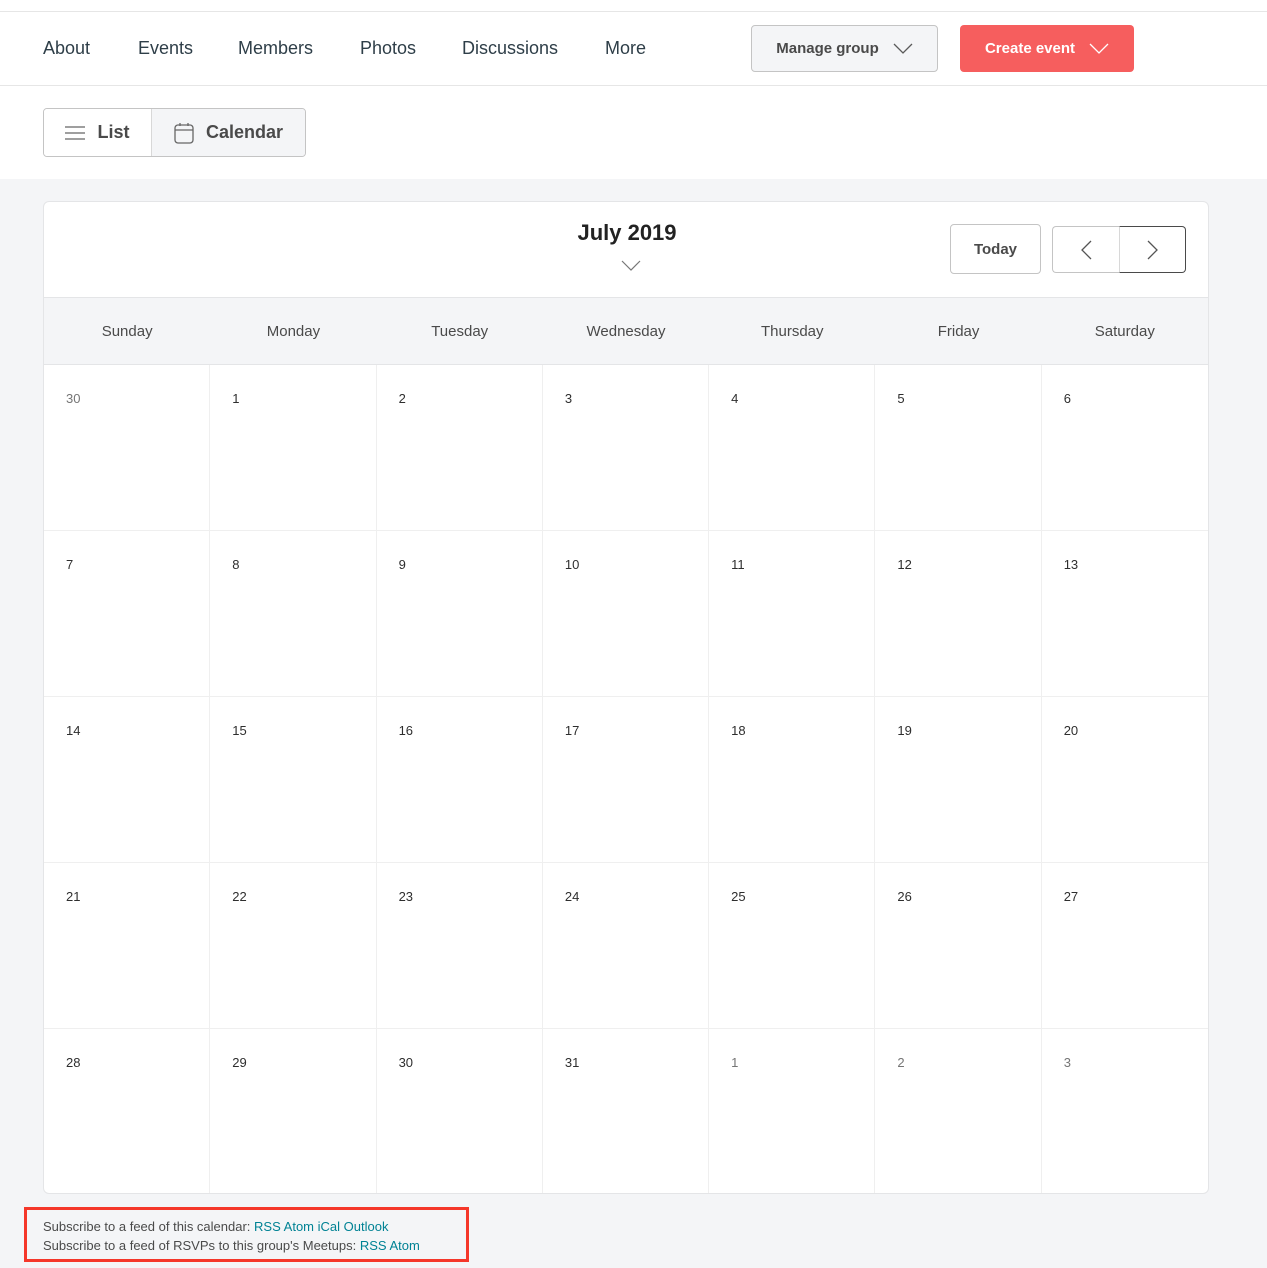 The height and width of the screenshot is (1268, 1267). Describe the element at coordinates (626, 1111) in the screenshot. I see `day-cell: 31` at that location.